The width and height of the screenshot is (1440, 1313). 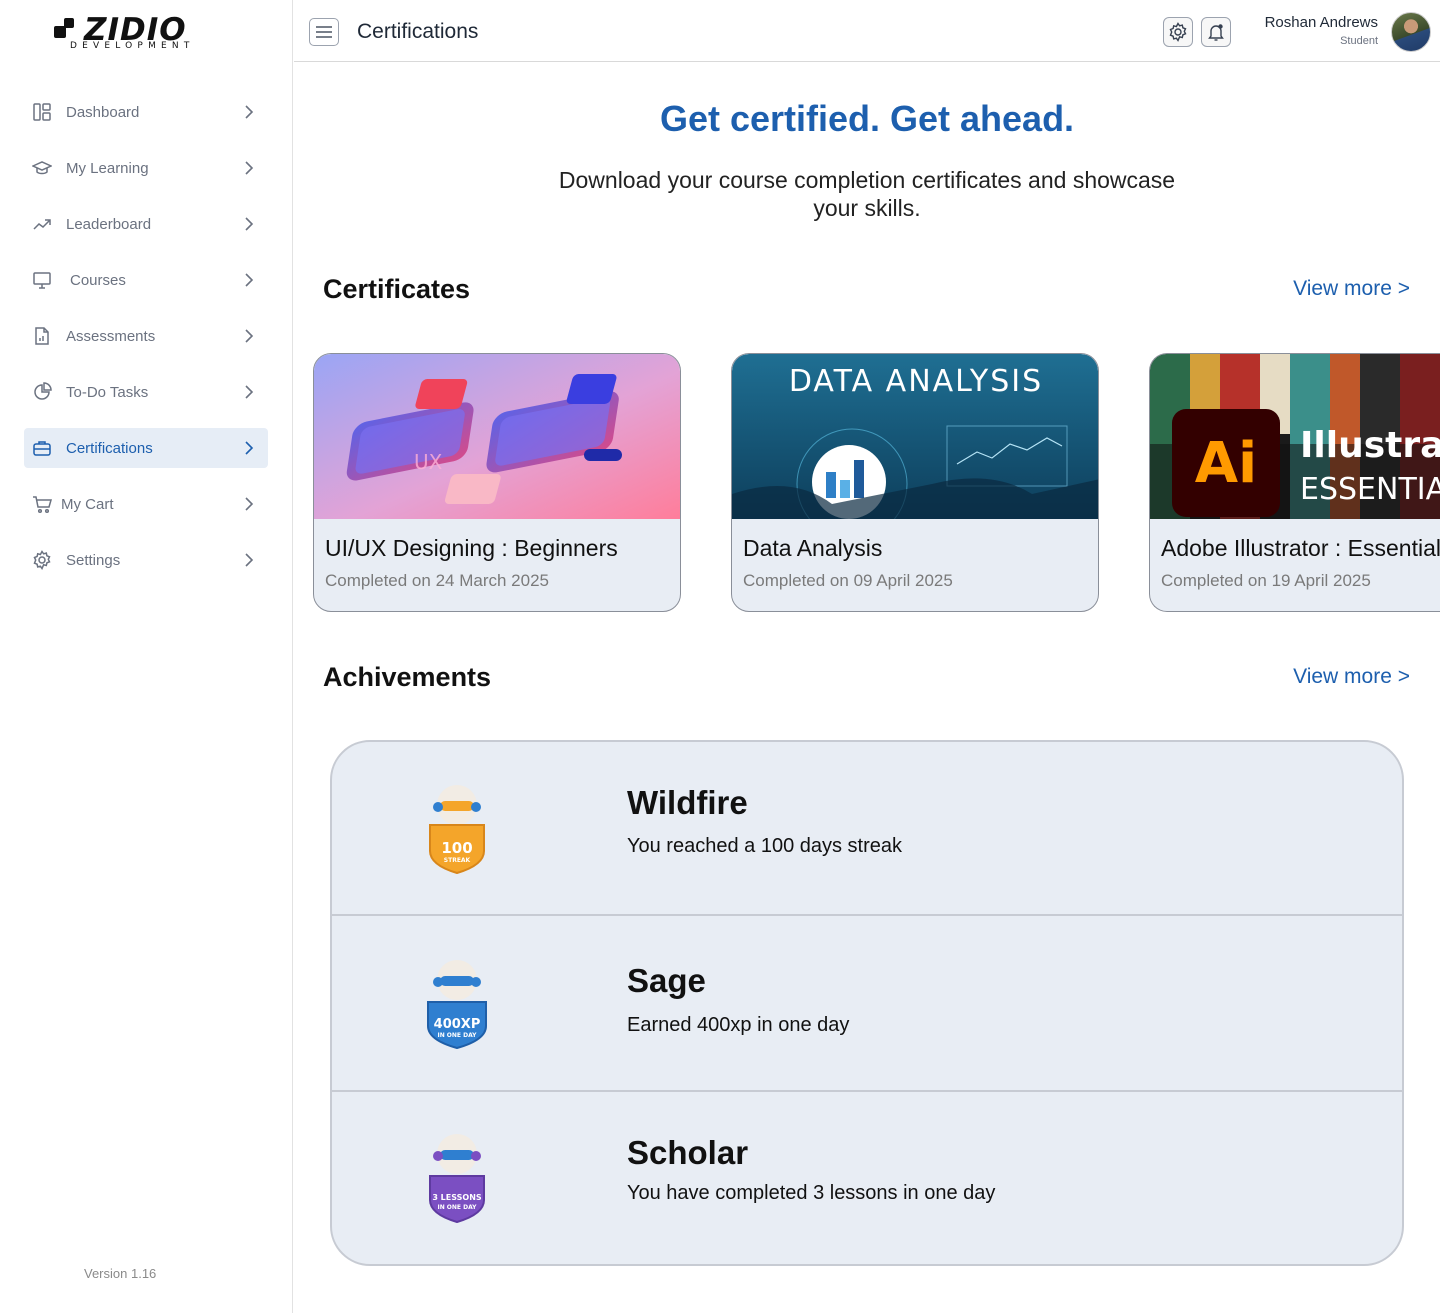 I want to click on sidebar-item-settings: Settings, so click(x=146, y=560).